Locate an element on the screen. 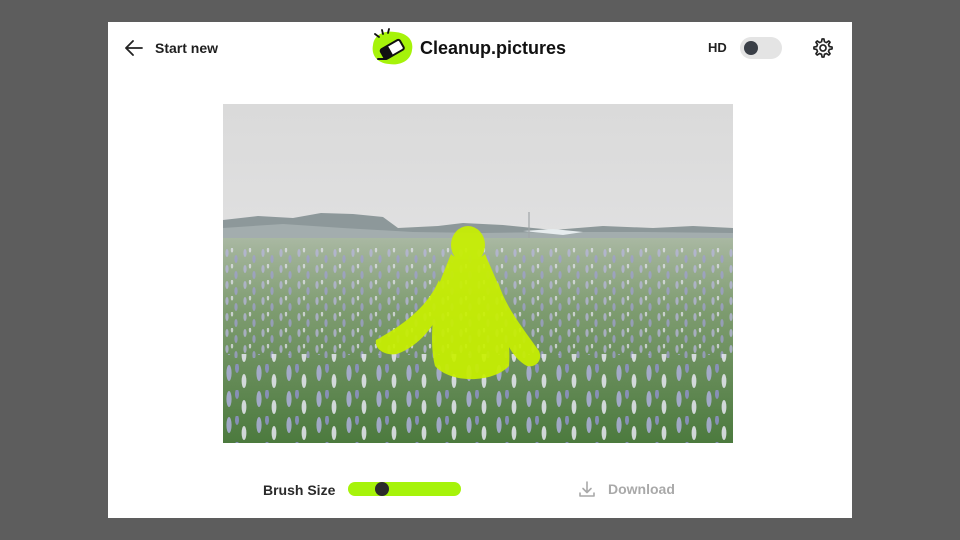 Image resolution: width=960 pixels, height=540 pixels. hd-toggle-knob is located at coordinates (751, 48).